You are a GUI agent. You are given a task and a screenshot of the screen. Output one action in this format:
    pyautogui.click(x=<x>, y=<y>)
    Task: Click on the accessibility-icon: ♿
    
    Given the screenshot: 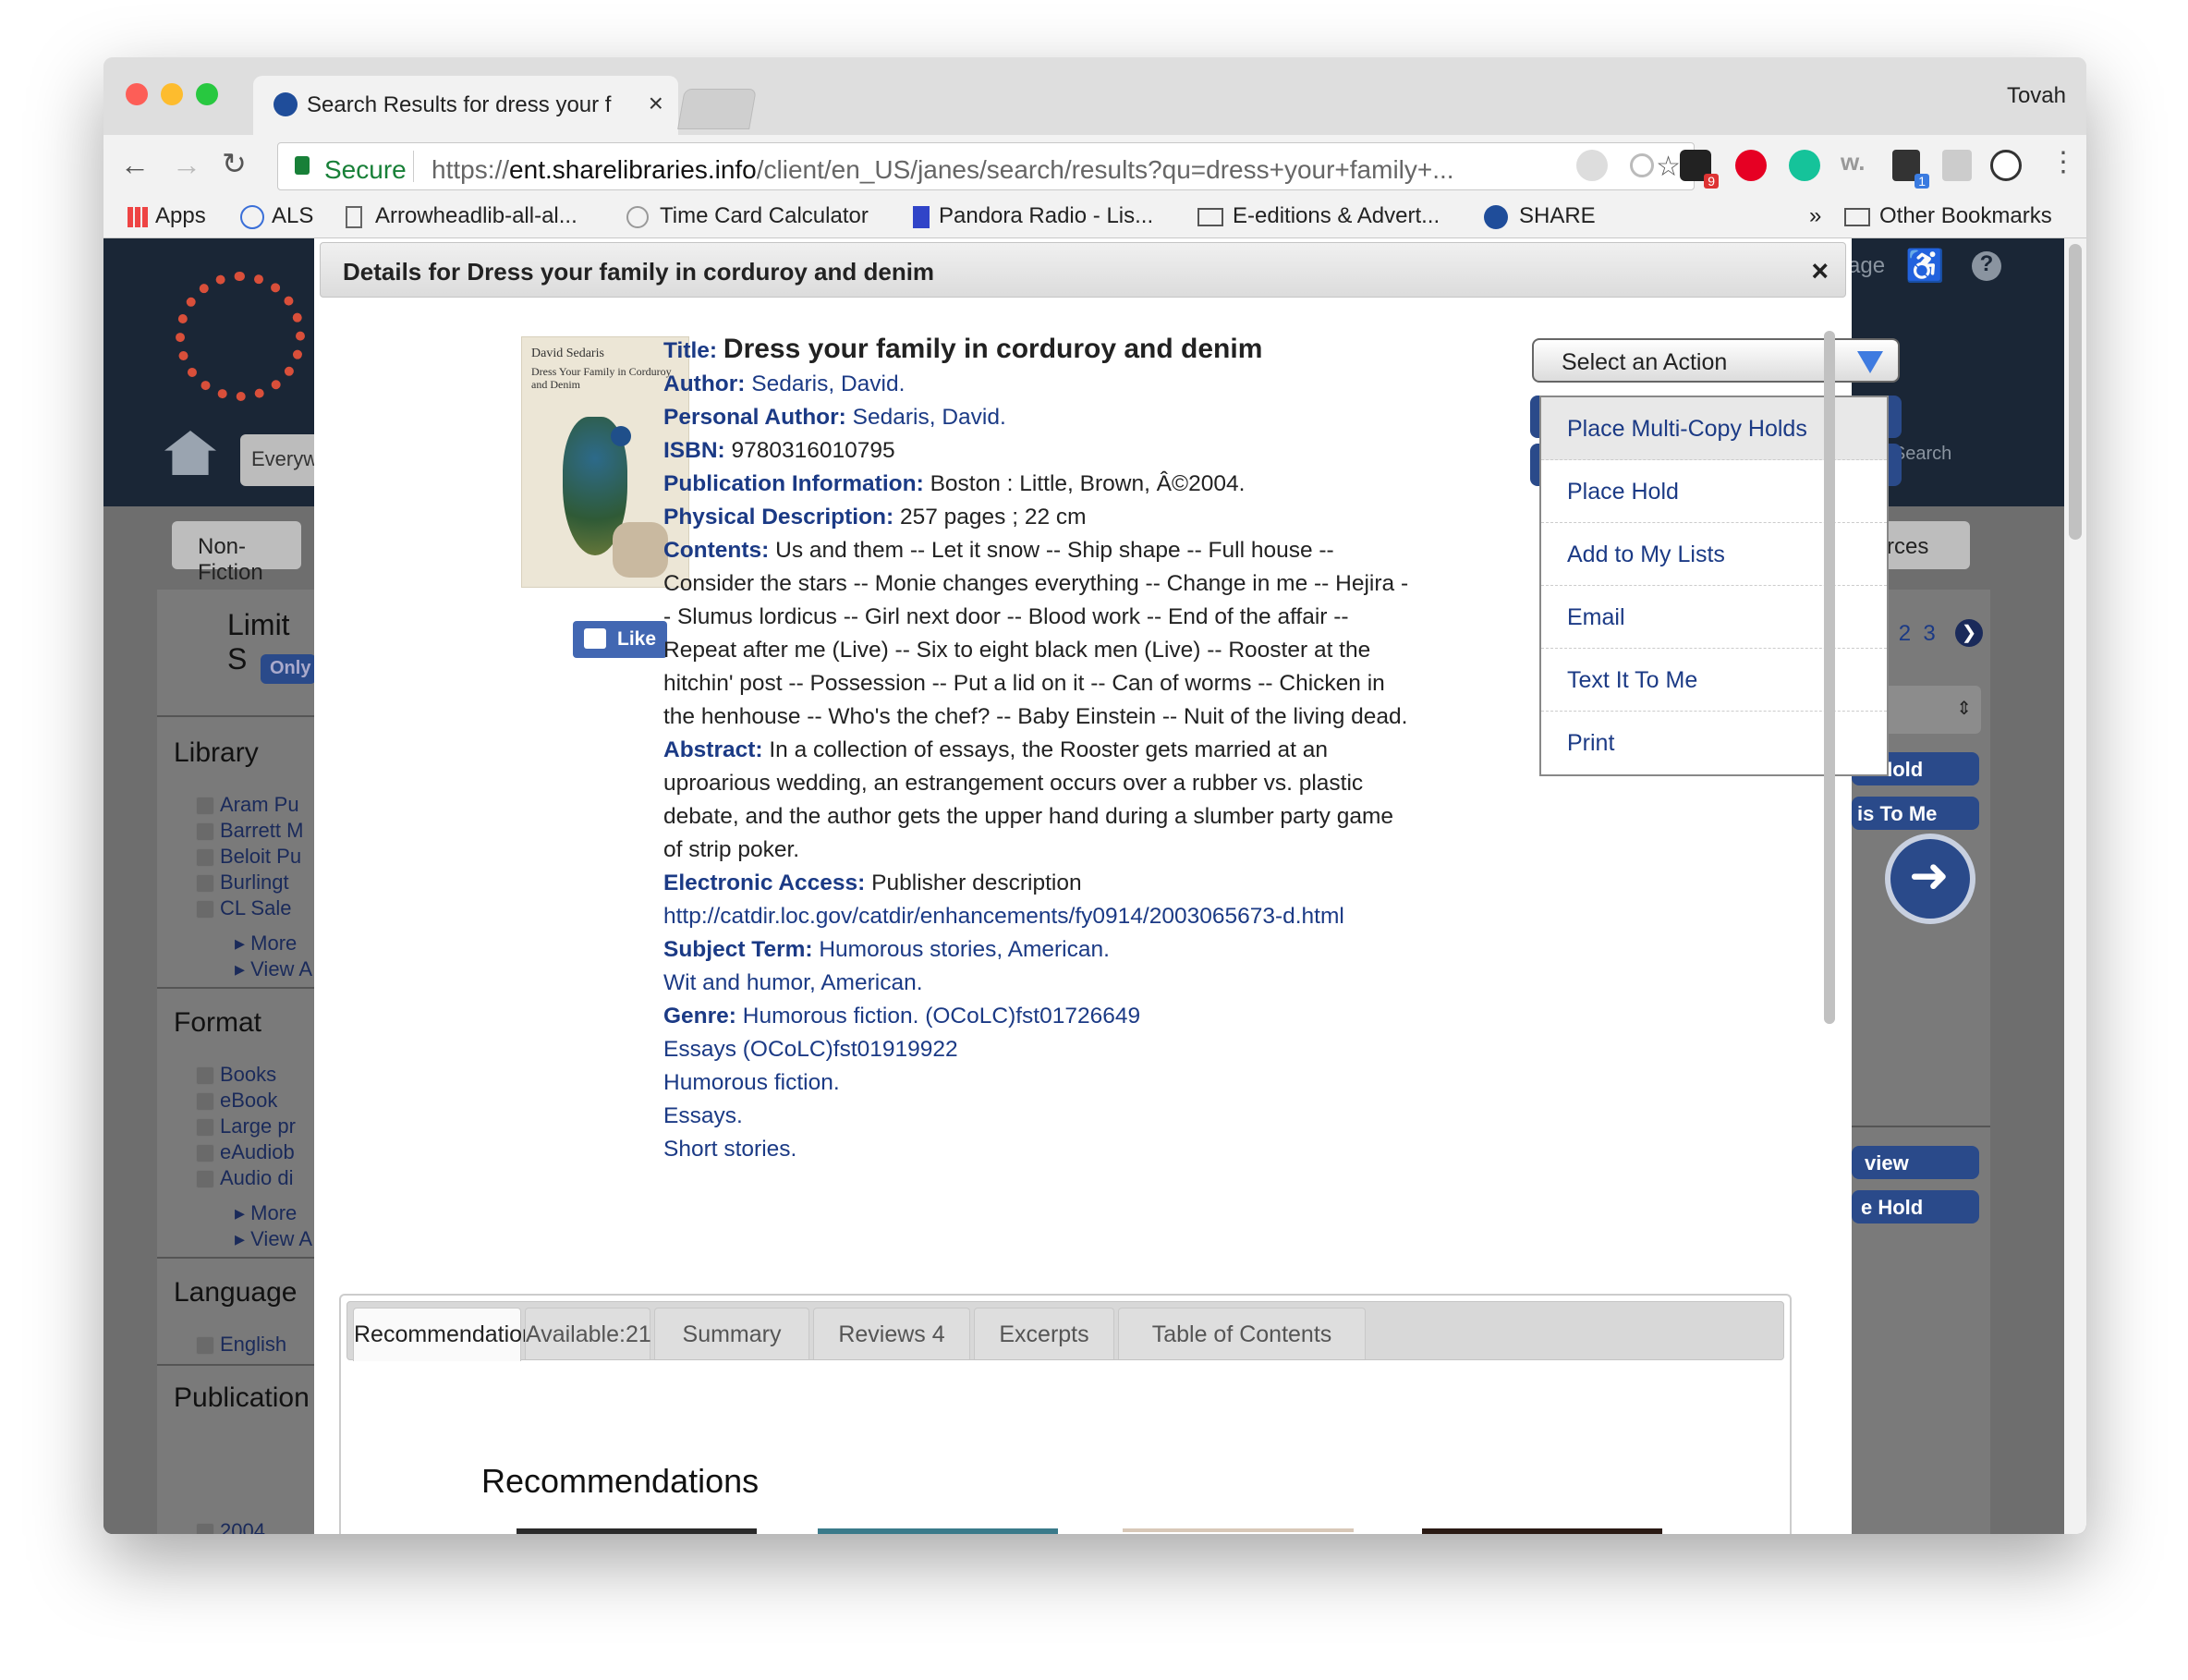 What is the action you would take?
    pyautogui.click(x=1925, y=266)
    